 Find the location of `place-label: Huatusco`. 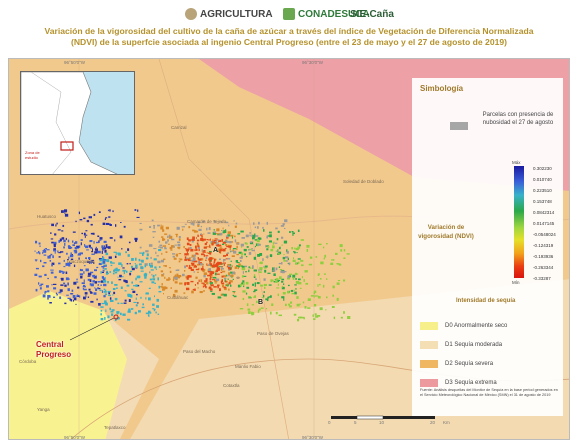

place-label: Huatusco is located at coordinates (47, 216).